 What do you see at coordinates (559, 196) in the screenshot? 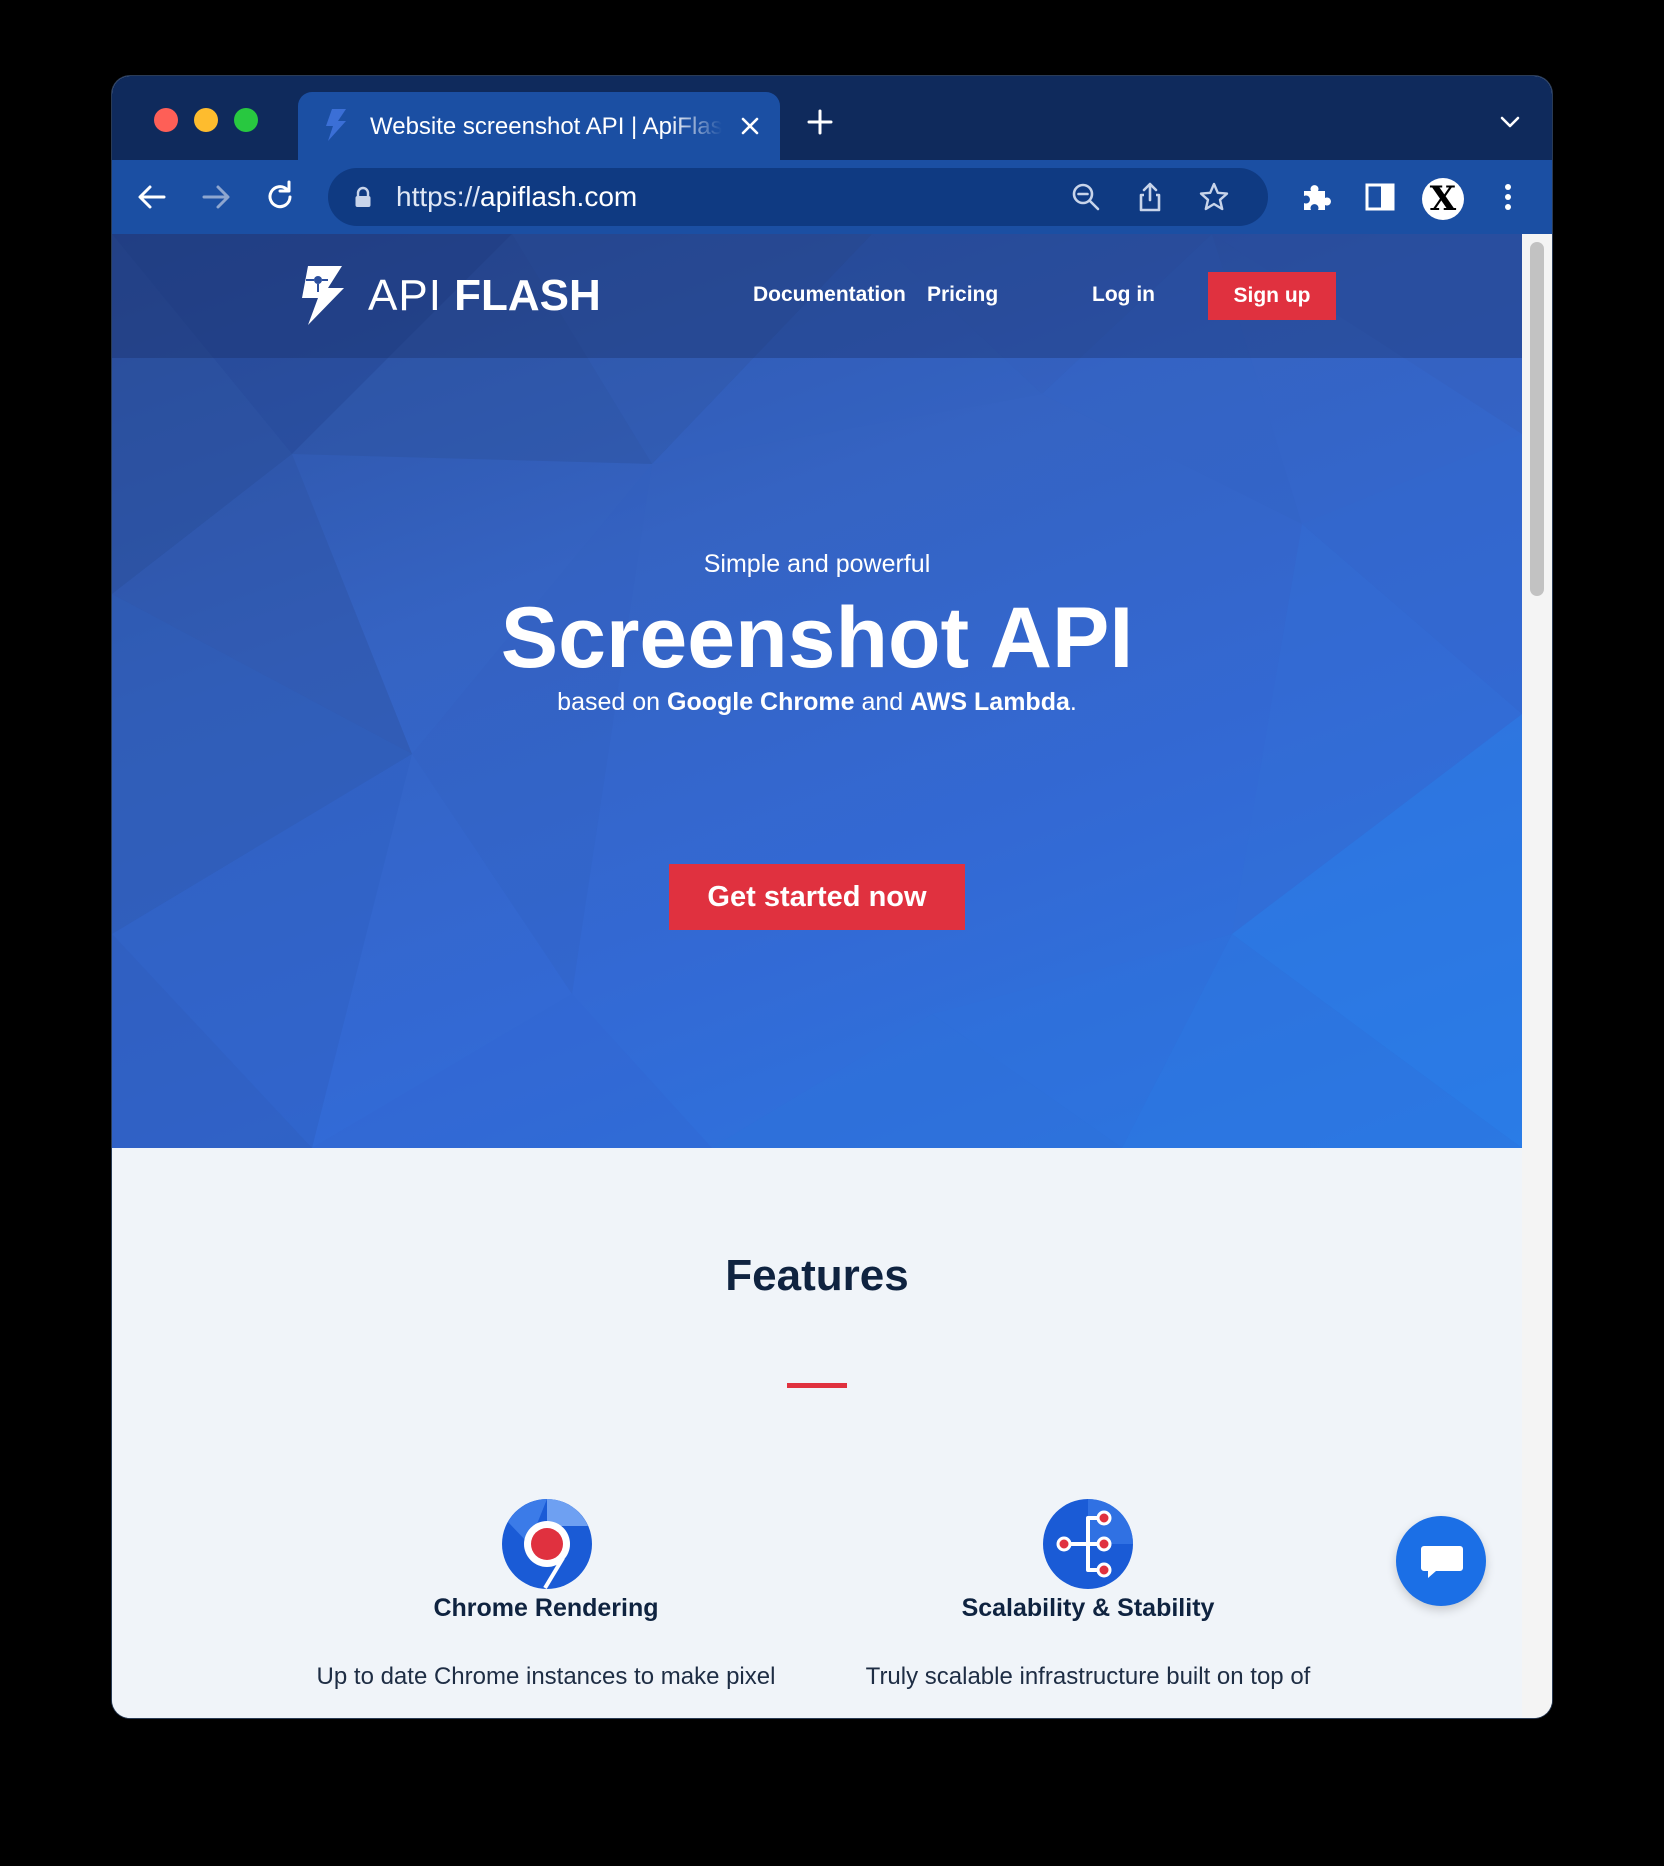
I see `url-host: apiflash.com` at bounding box center [559, 196].